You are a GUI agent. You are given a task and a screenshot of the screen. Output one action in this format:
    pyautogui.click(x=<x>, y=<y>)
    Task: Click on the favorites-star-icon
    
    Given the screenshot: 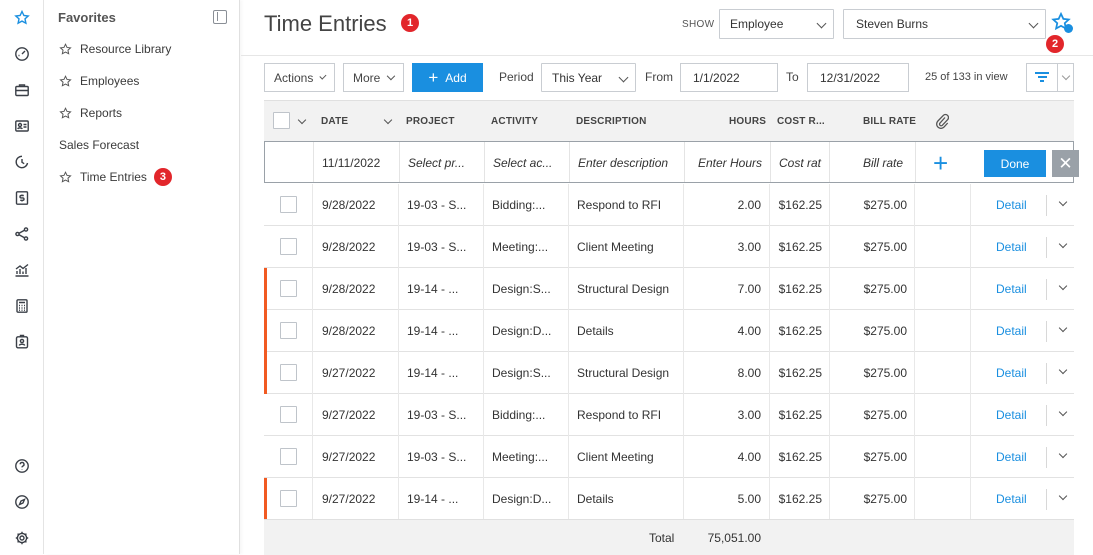 What is the action you would take?
    pyautogui.click(x=22, y=18)
    